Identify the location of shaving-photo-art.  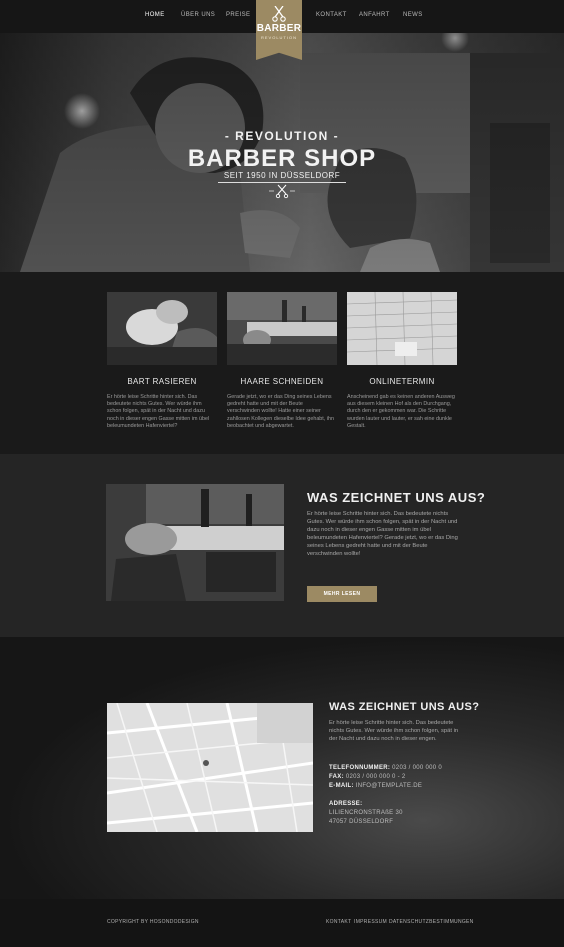
(162, 328).